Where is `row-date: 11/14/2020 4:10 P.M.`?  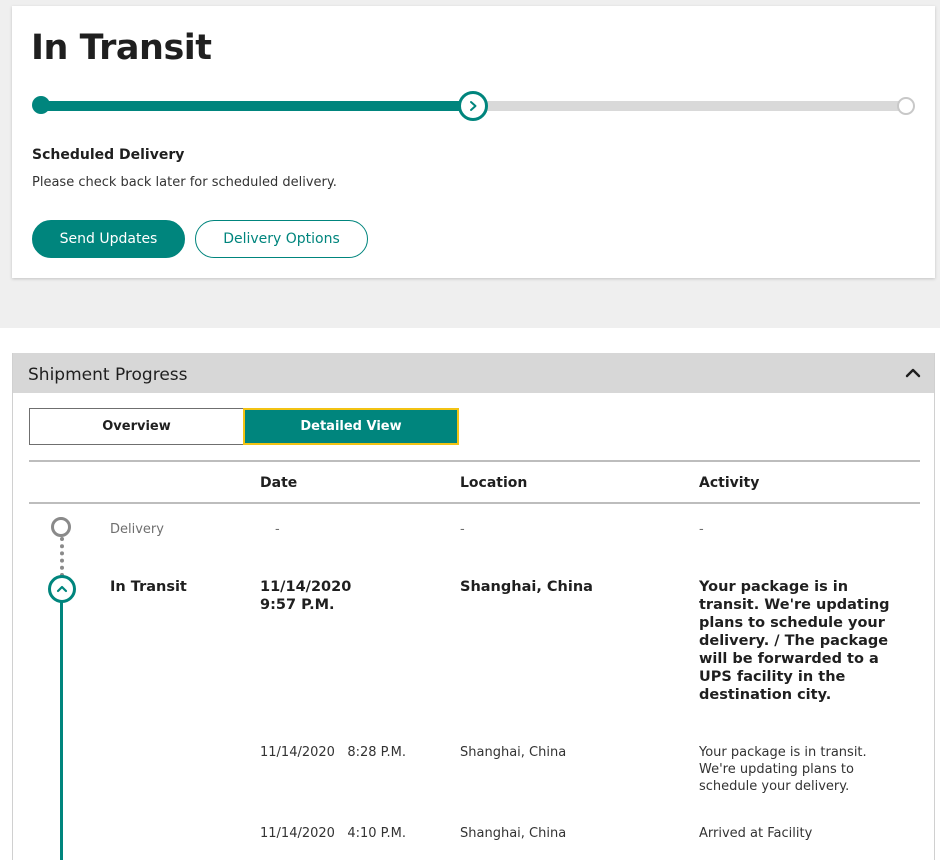 row-date: 11/14/2020 4:10 P.M. is located at coordinates (333, 833).